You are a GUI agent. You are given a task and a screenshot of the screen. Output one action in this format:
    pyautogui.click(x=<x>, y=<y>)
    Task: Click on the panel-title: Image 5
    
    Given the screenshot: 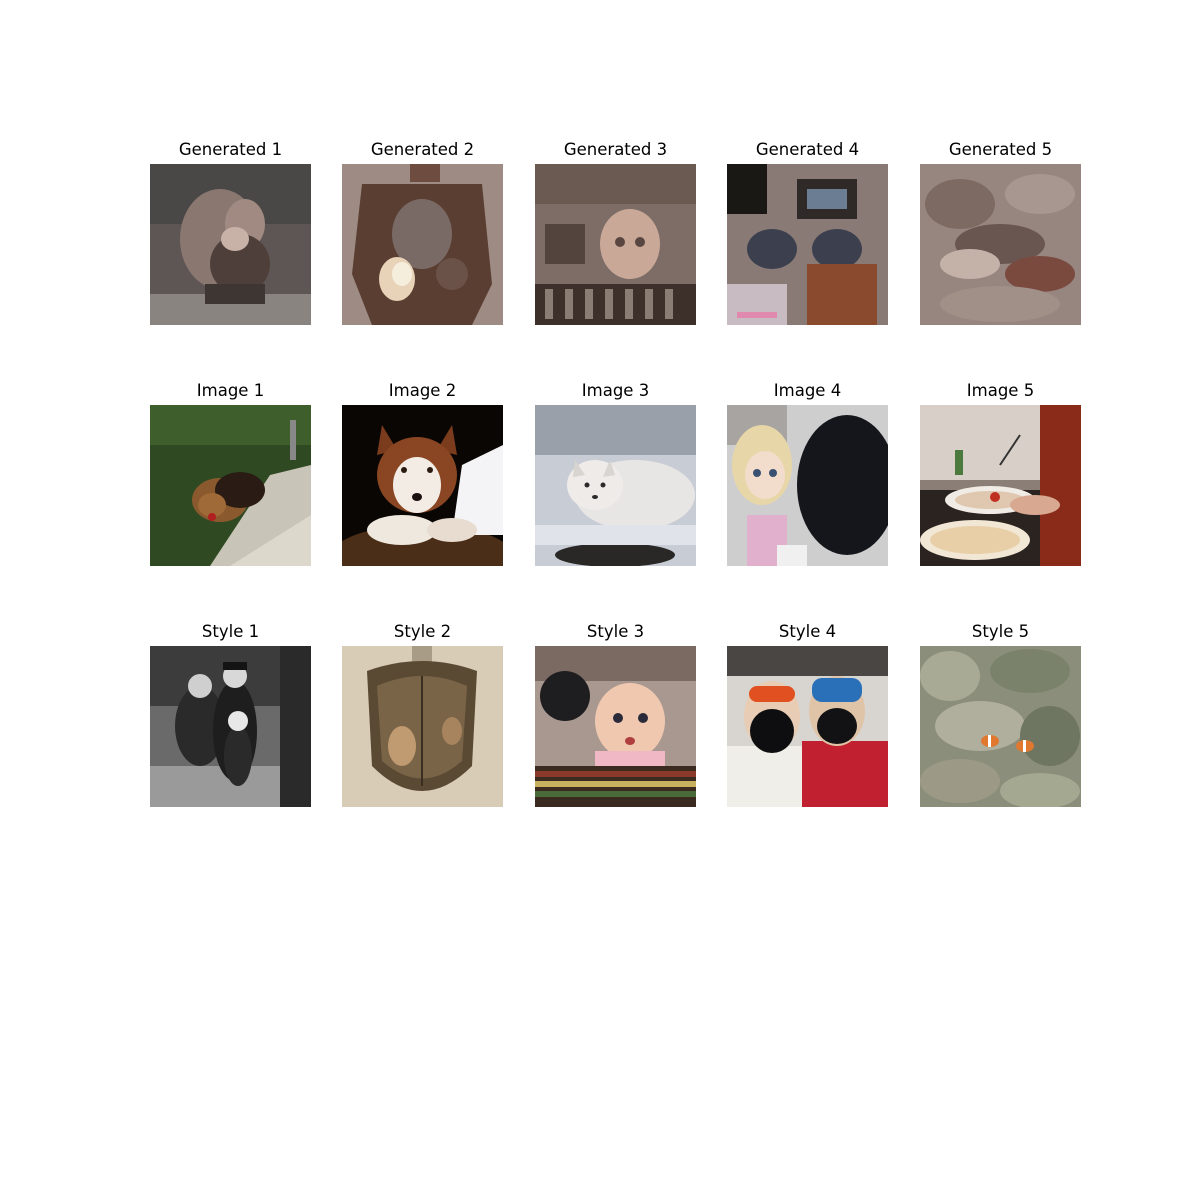 What is the action you would take?
    pyautogui.click(x=1000, y=390)
    